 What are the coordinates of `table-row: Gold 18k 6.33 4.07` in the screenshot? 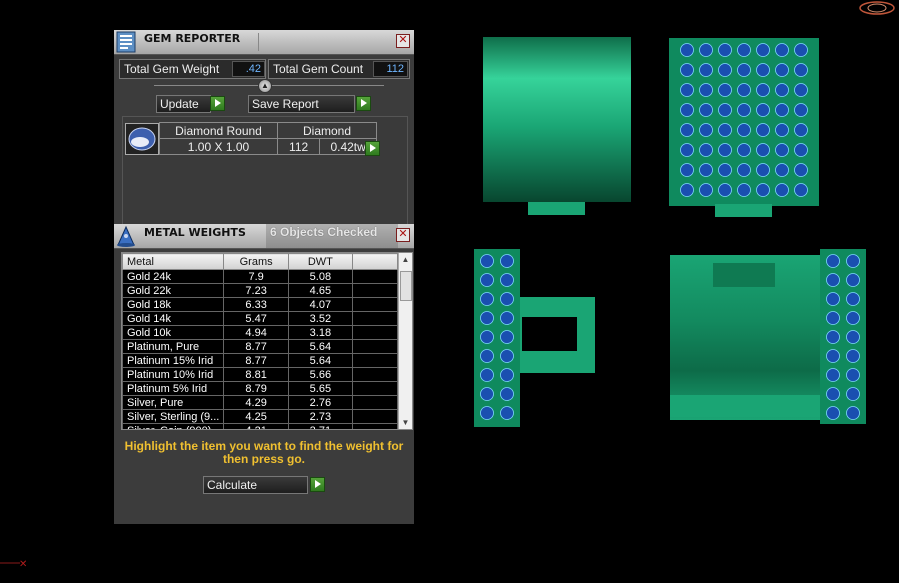 It's located at (260, 304).